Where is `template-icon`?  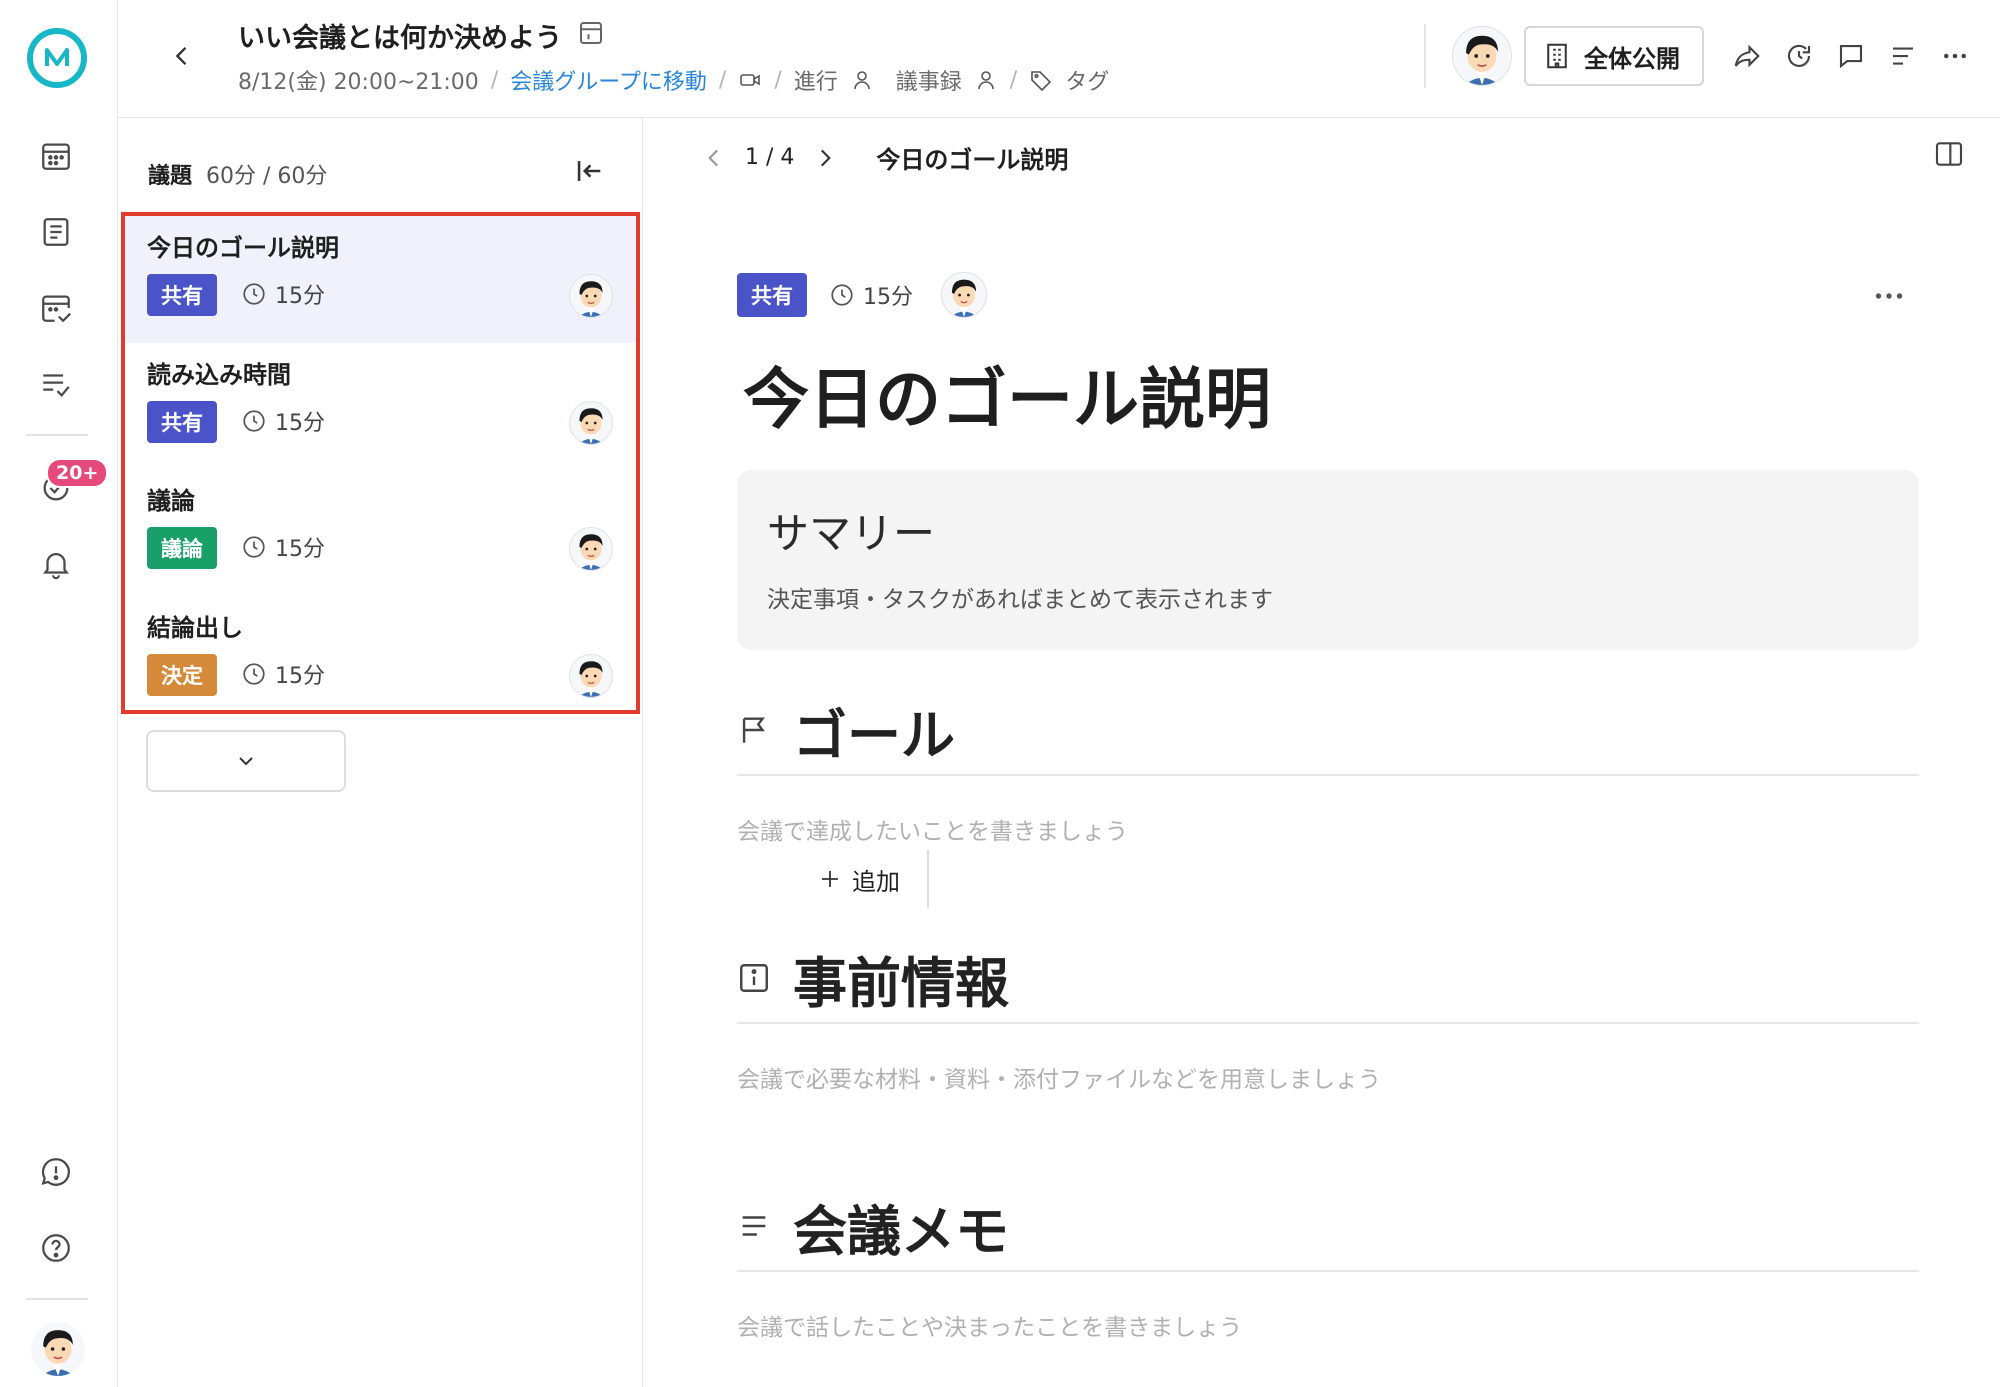
template-icon is located at coordinates (591, 33).